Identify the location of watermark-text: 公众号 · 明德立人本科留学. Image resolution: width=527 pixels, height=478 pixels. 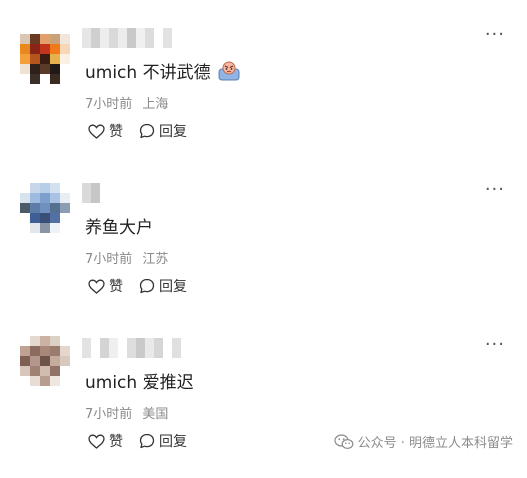
(435, 443).